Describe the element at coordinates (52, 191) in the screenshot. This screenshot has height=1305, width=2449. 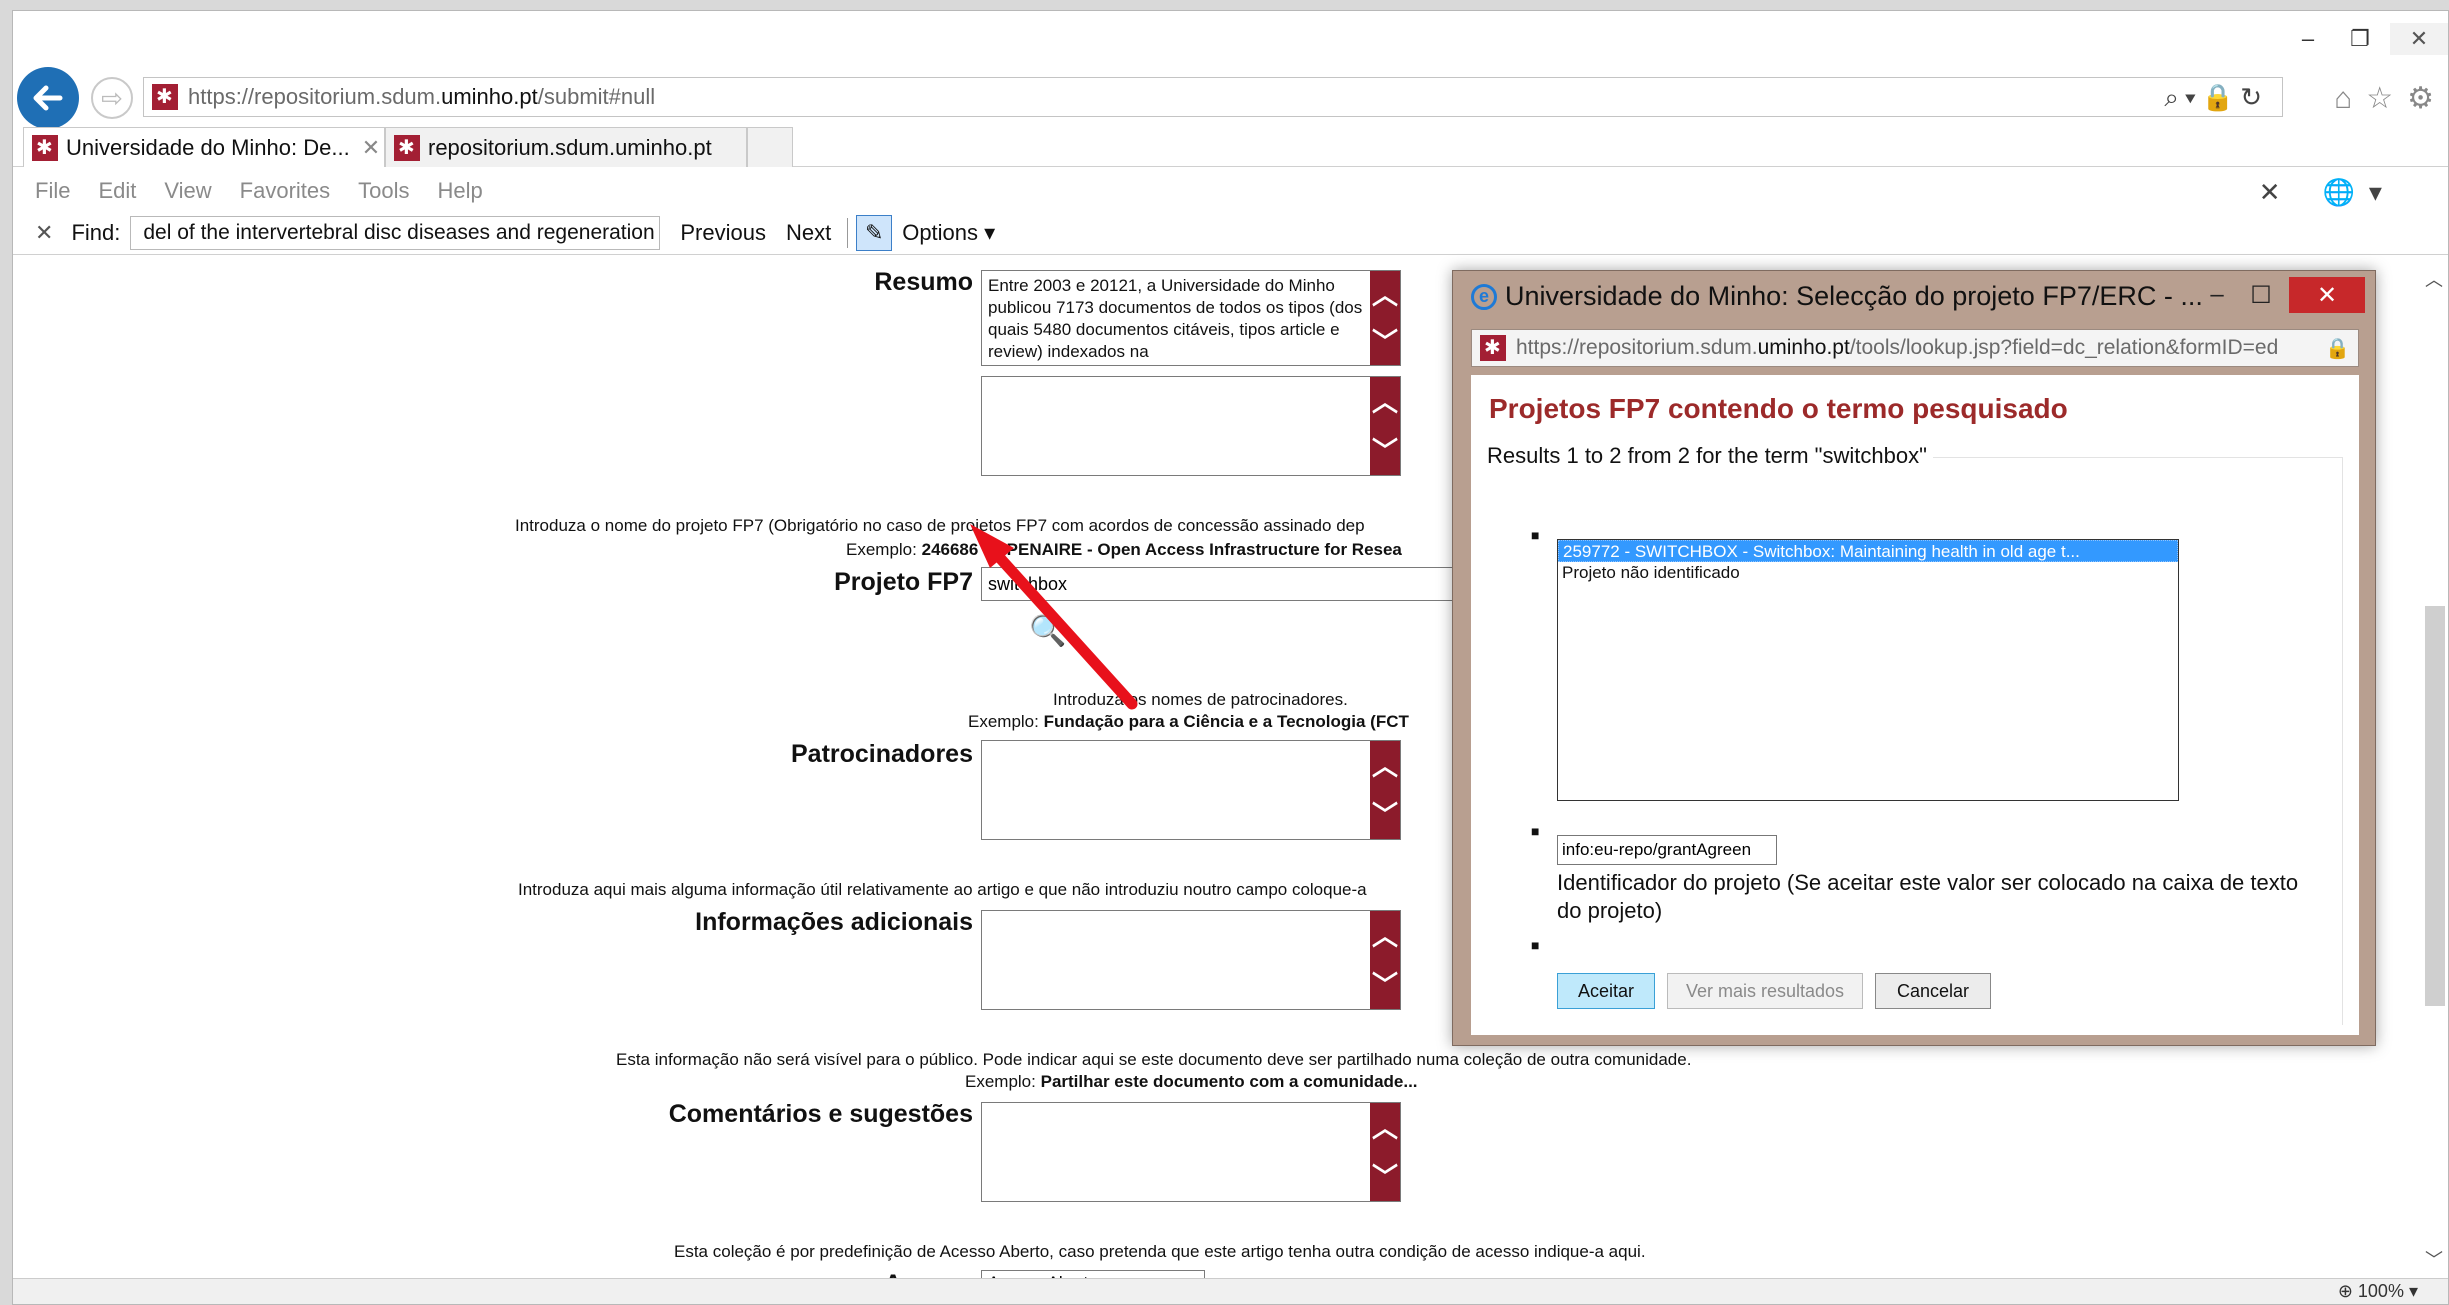
I see `menu-file: File` at that location.